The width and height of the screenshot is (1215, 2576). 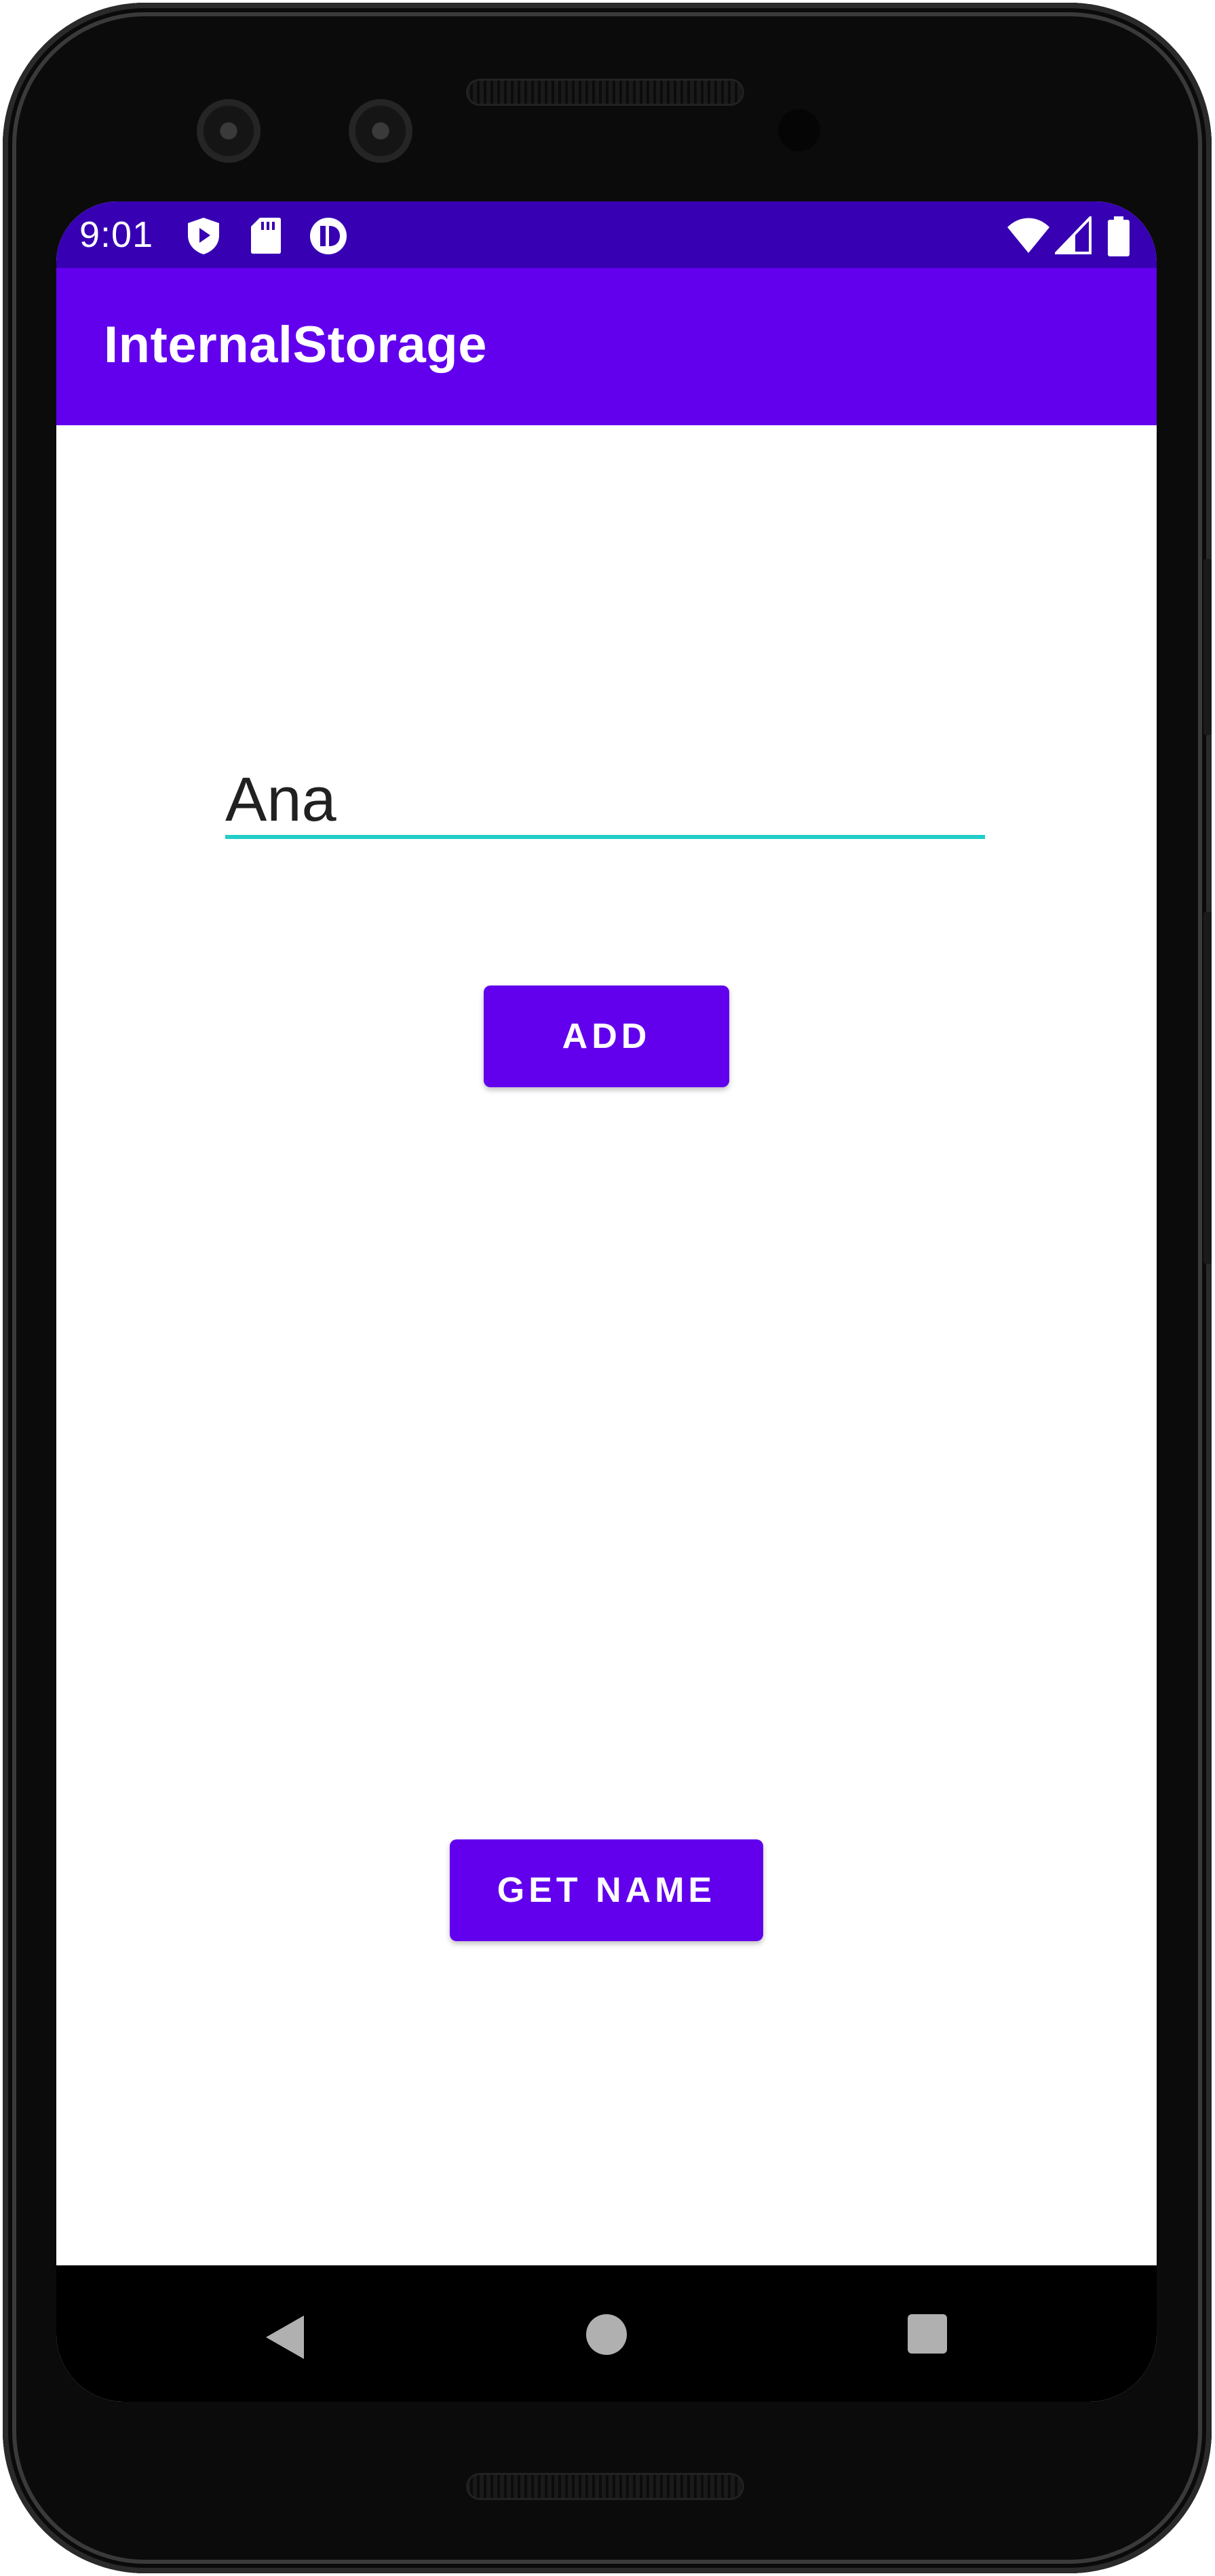 What do you see at coordinates (329, 236) in the screenshot?
I see `circle-notification-icon` at bounding box center [329, 236].